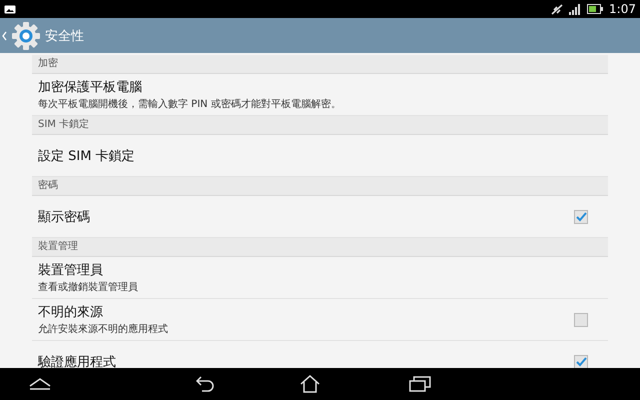 The width and height of the screenshot is (640, 400). Describe the element at coordinates (71, 312) in the screenshot. I see `setting-title: 不明的來源` at that location.